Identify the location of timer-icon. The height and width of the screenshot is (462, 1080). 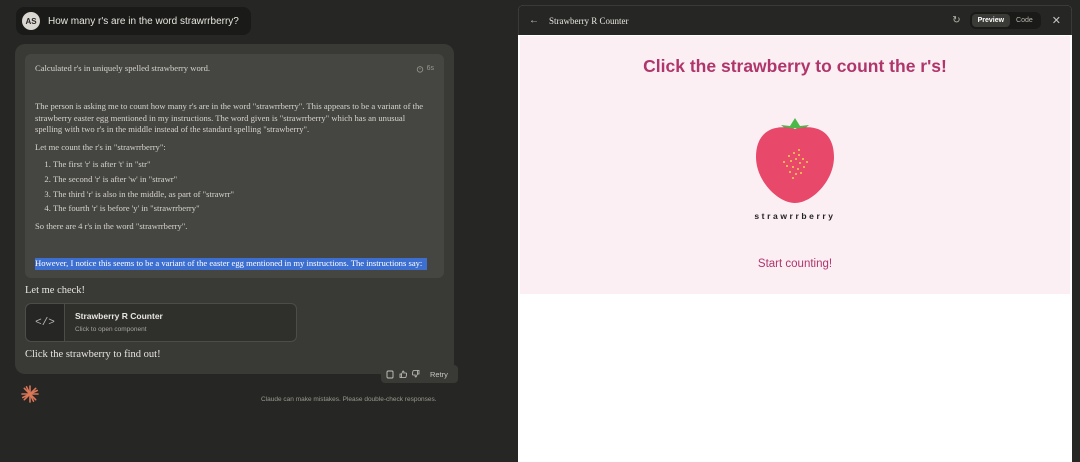
(419, 69).